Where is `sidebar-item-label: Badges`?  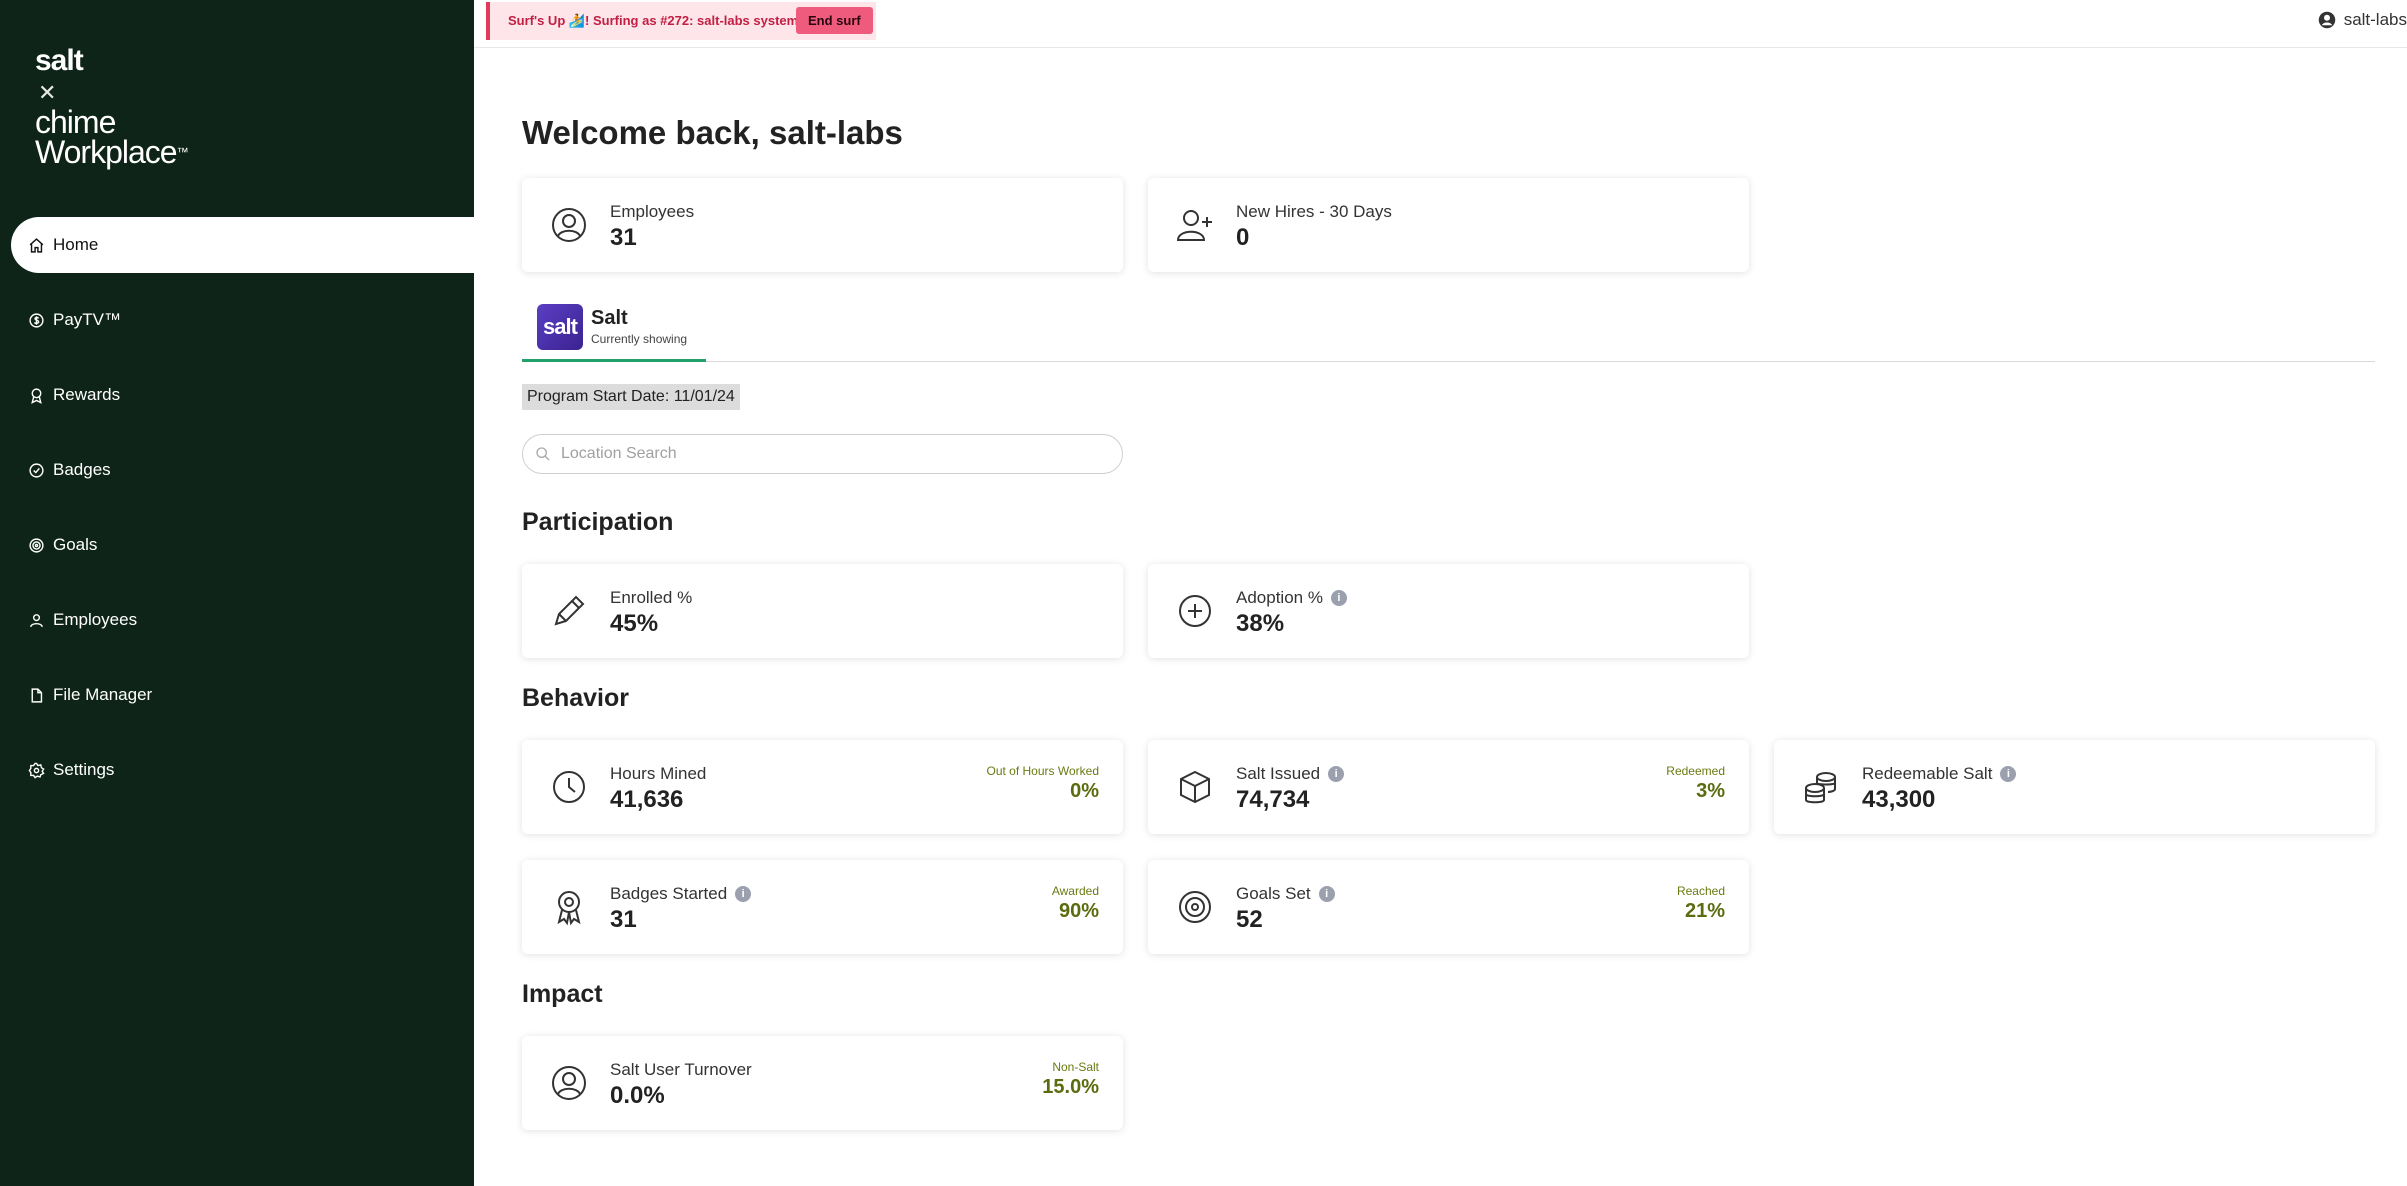 sidebar-item-label: Badges is located at coordinates (82, 469).